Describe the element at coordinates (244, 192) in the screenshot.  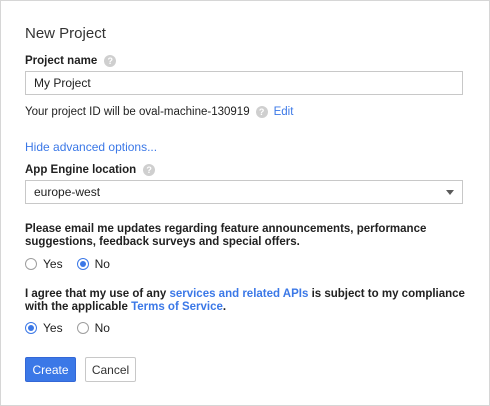
I see `app-engine-location-select: europe-west` at that location.